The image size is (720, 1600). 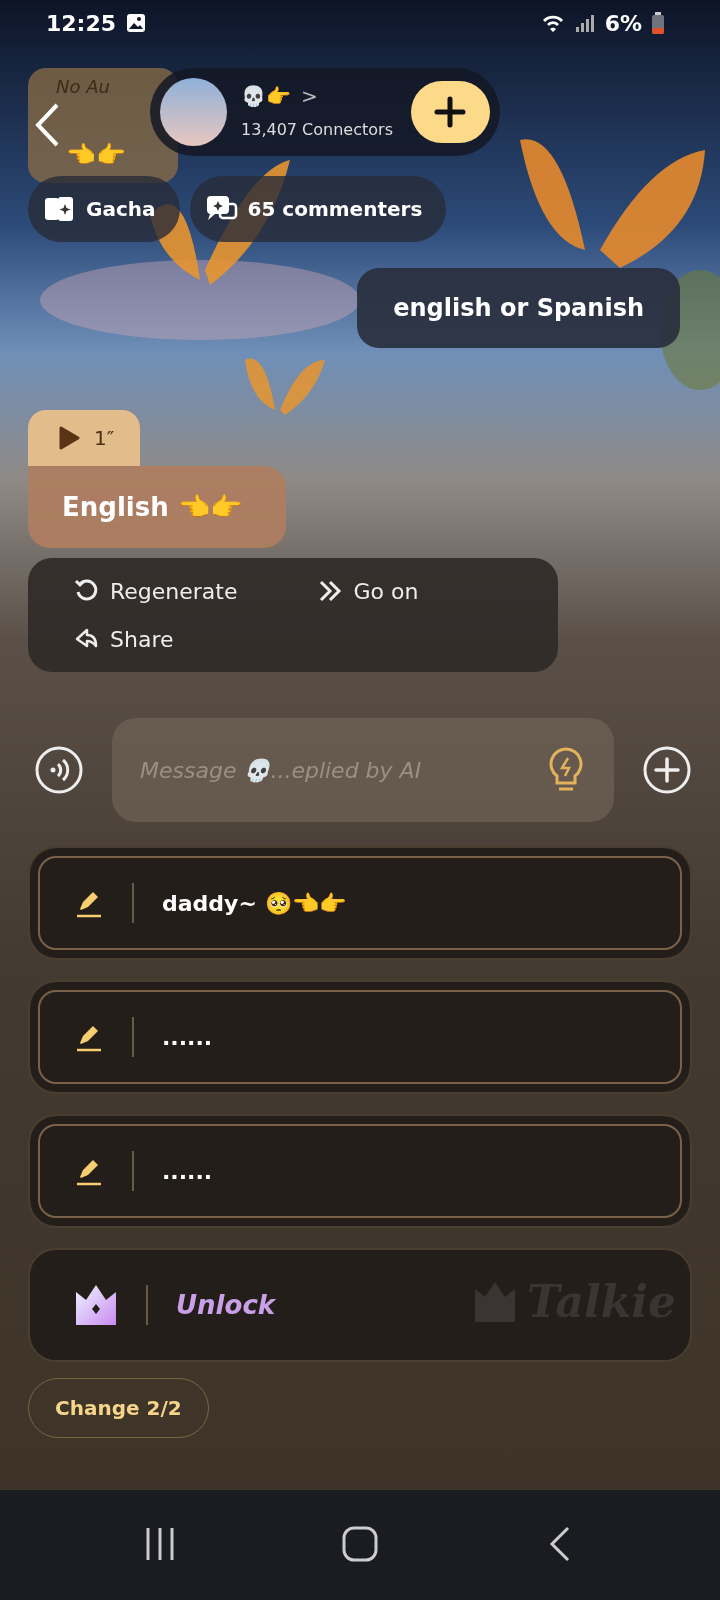 I want to click on battery-percent: 6%, so click(x=623, y=23).